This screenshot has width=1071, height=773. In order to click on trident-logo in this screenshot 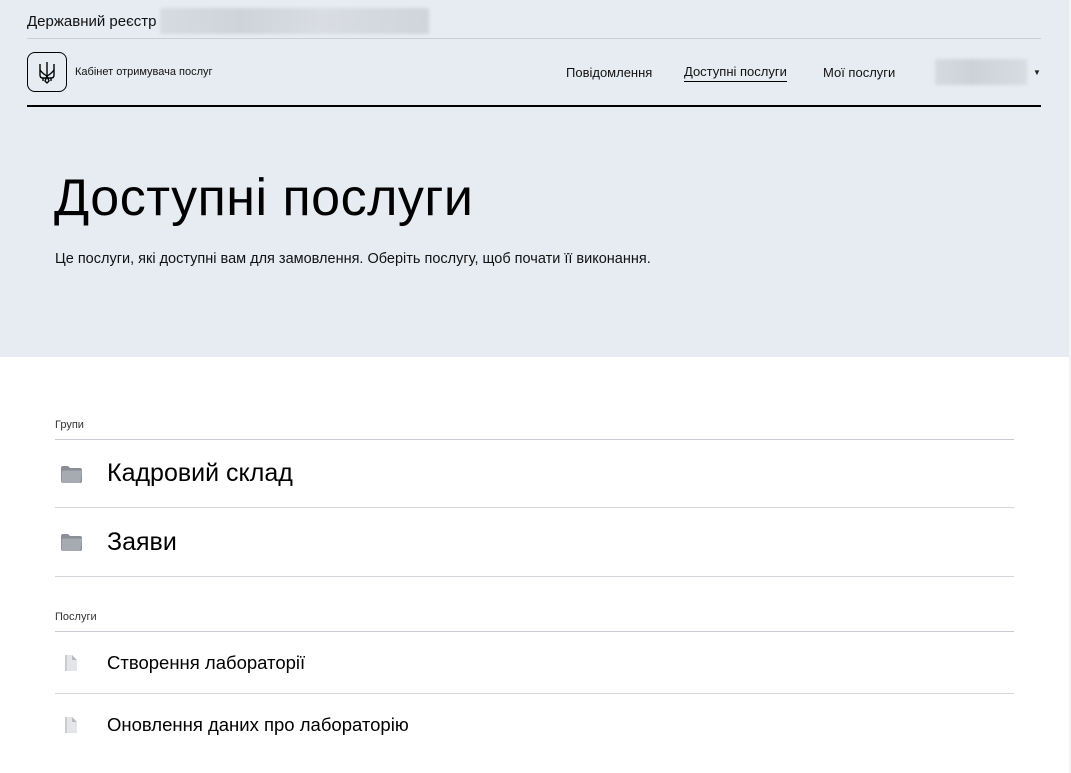, I will do `click(47, 72)`.